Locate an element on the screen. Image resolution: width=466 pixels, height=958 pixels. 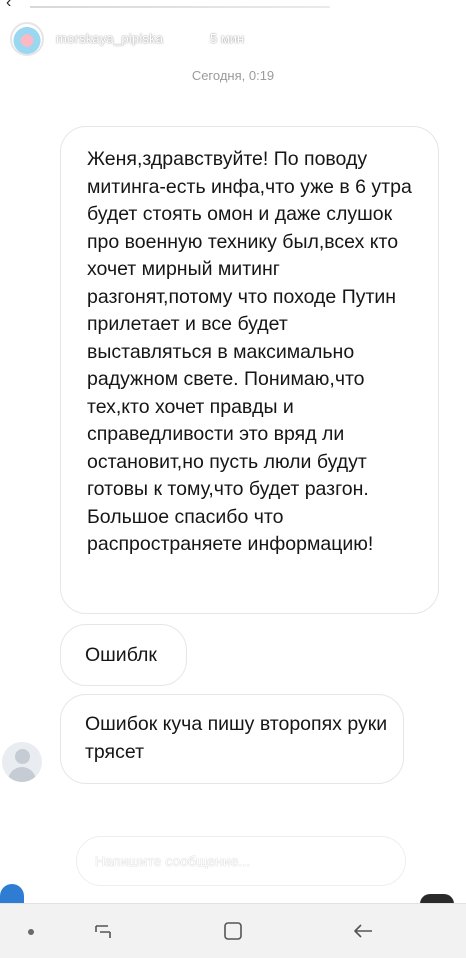
story-header: morskaya_pipiska 5 мин is located at coordinates (160, 39).